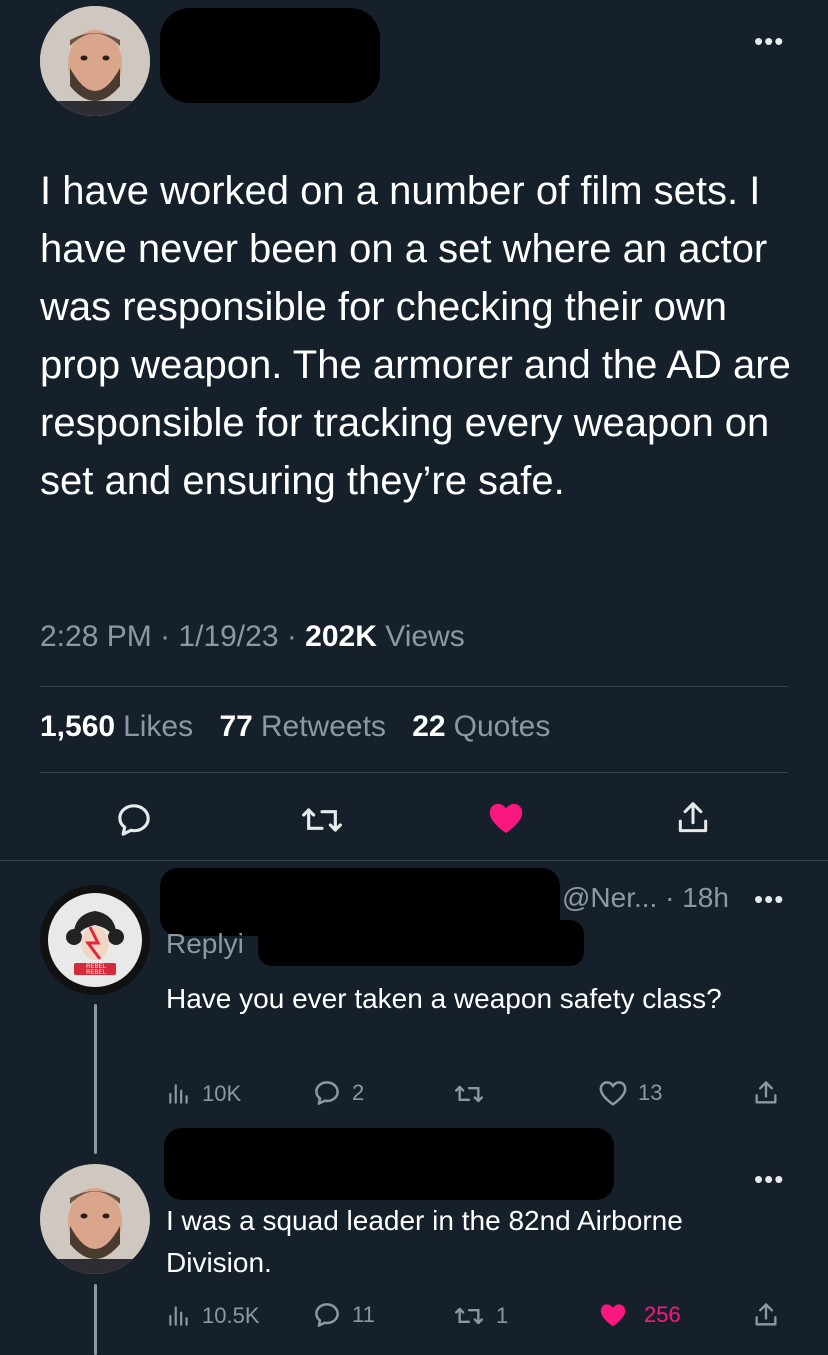  Describe the element at coordinates (228, 636) in the screenshot. I see `tweet-date: 1/19/23` at that location.